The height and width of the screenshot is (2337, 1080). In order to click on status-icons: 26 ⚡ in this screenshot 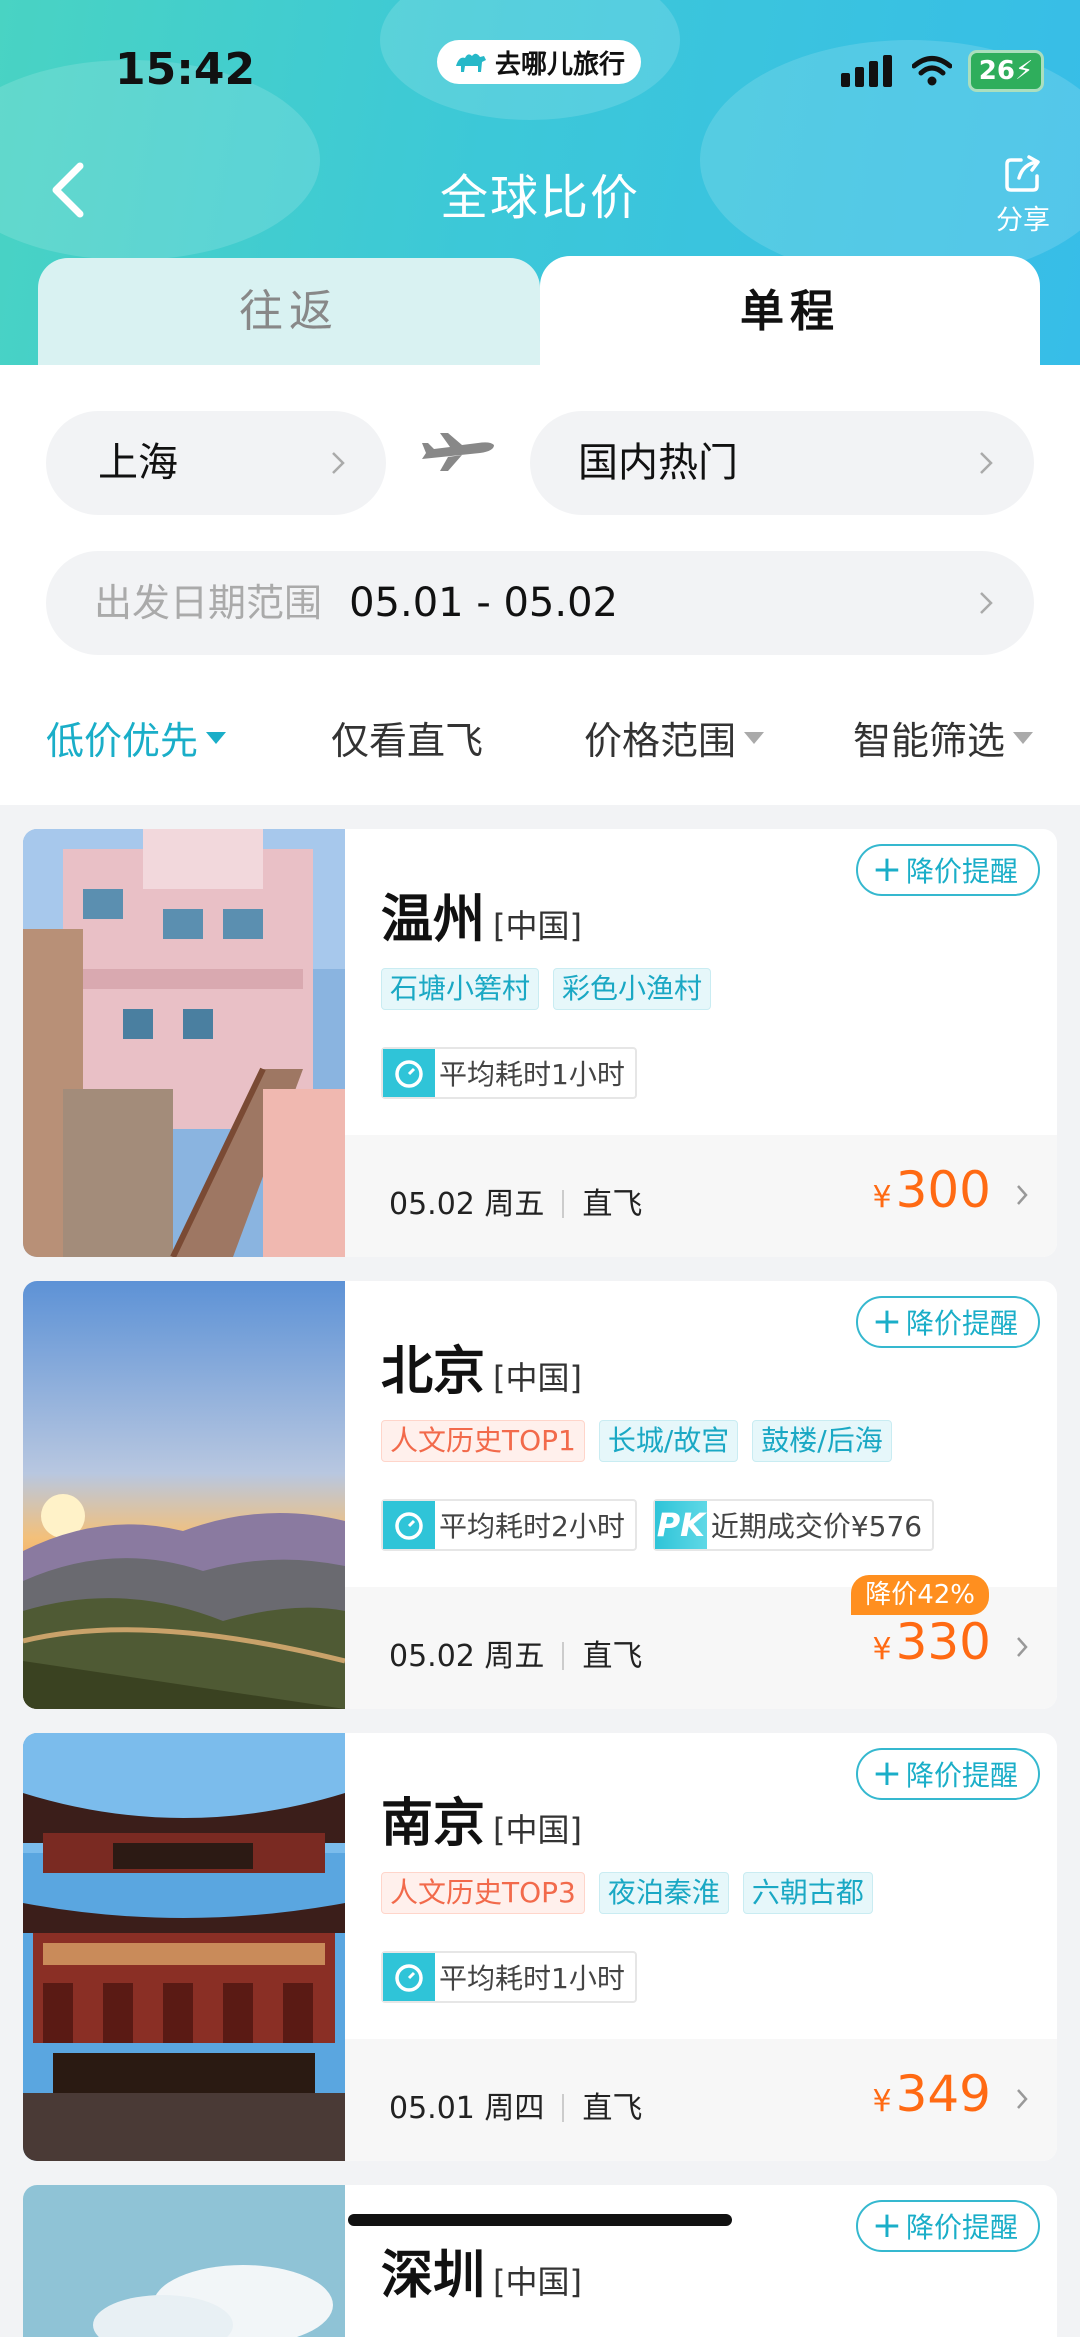, I will do `click(942, 71)`.